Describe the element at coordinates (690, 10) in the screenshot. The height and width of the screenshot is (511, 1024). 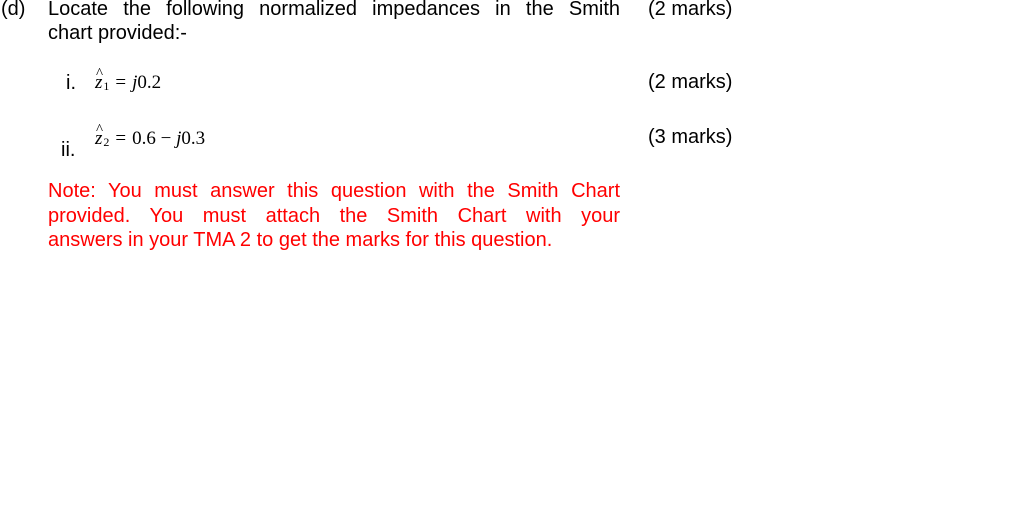
I see `question-marks: (2 marks)` at that location.